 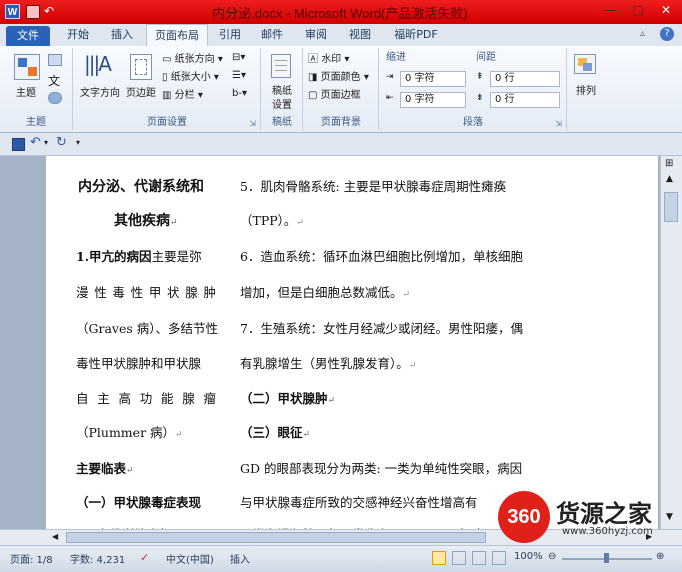 I want to click on breaks-icon: ⊟▾, so click(x=238, y=57).